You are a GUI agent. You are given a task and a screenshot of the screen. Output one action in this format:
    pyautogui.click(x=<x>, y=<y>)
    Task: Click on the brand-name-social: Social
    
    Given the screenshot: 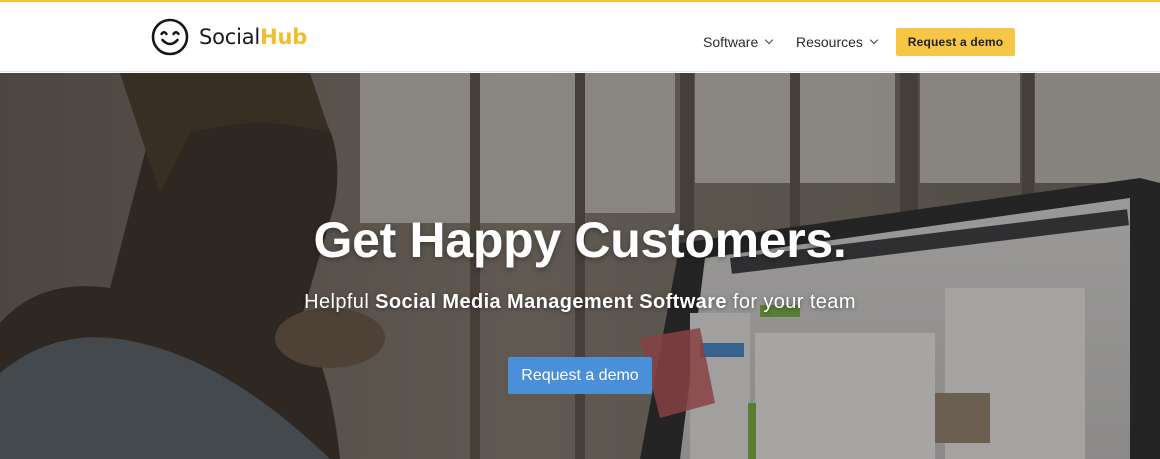 What is the action you would take?
    pyautogui.click(x=230, y=37)
    